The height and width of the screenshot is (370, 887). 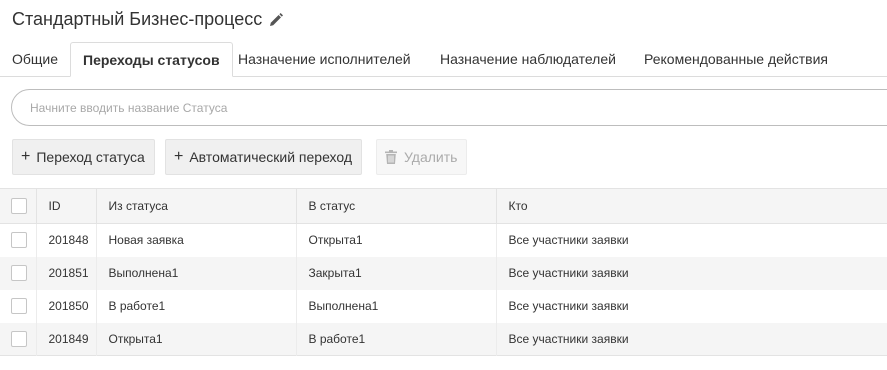 I want to click on page-title: Стандартный Бизнес-процесс, so click(x=148, y=19).